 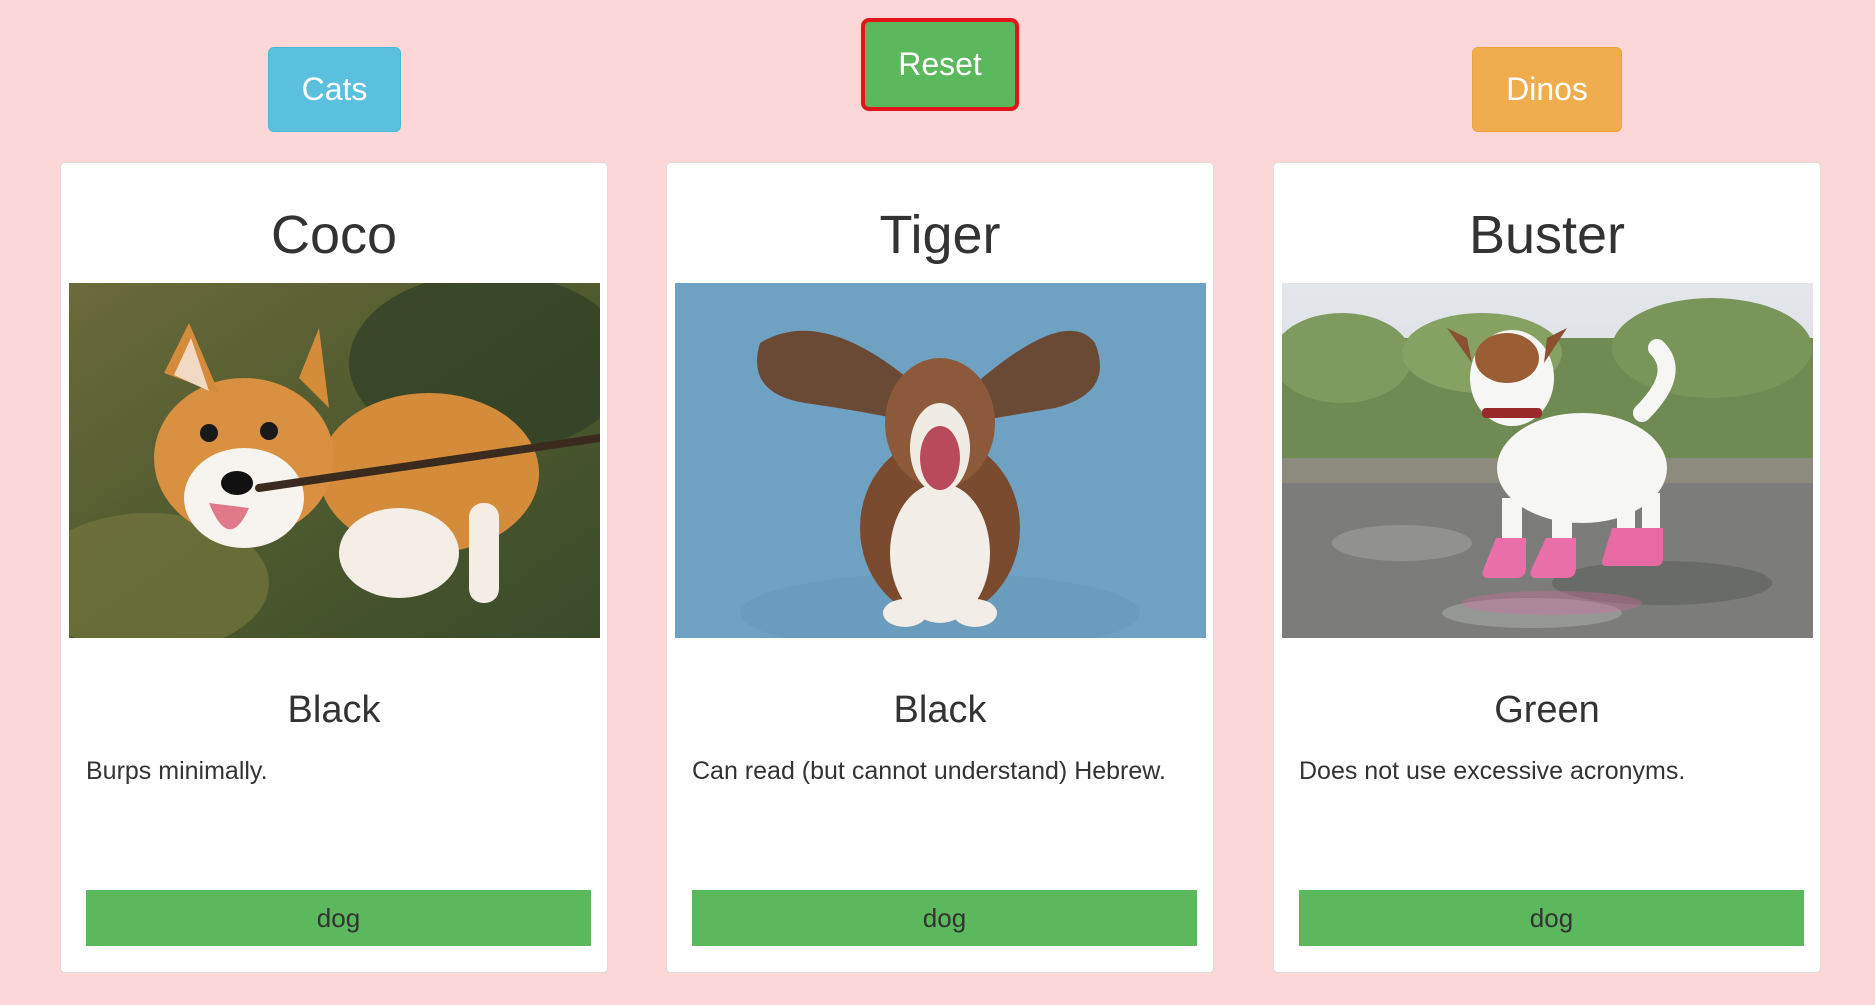 I want to click on pet-name: Buster, so click(x=1547, y=235).